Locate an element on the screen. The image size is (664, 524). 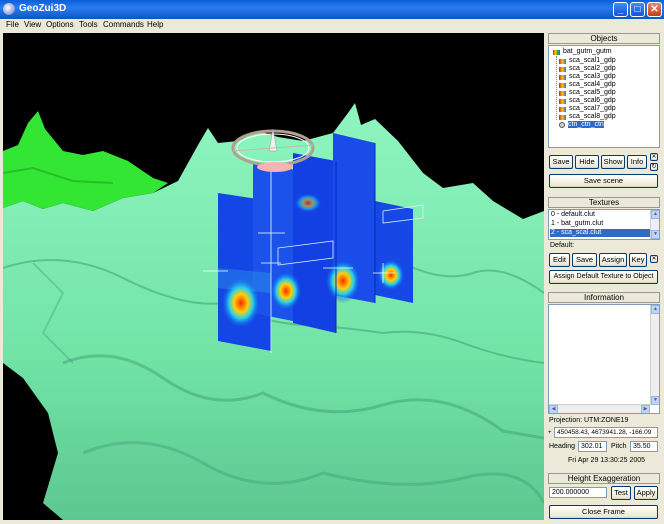
tree-item-object: sca_scal4_gdp is located at coordinates (587, 85).